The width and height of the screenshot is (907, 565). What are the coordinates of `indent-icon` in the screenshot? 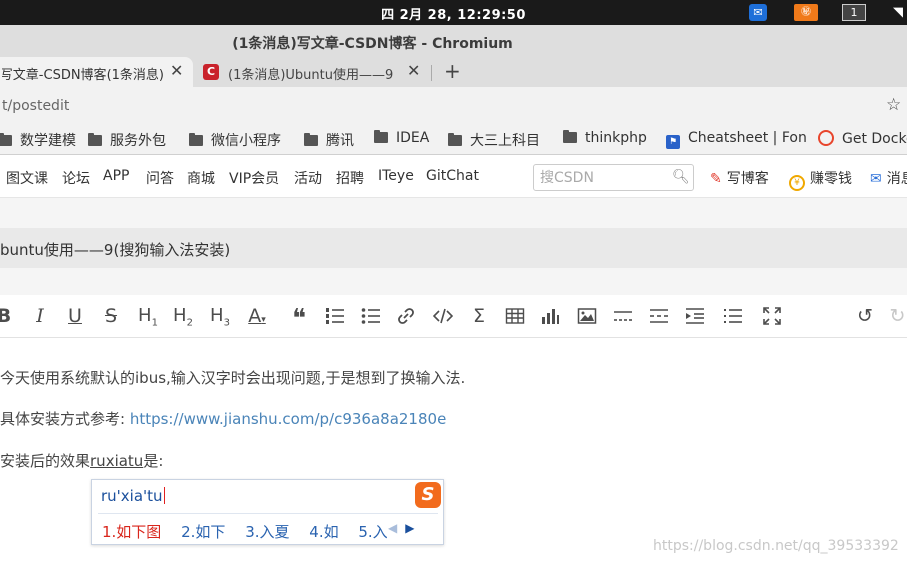 It's located at (695, 316).